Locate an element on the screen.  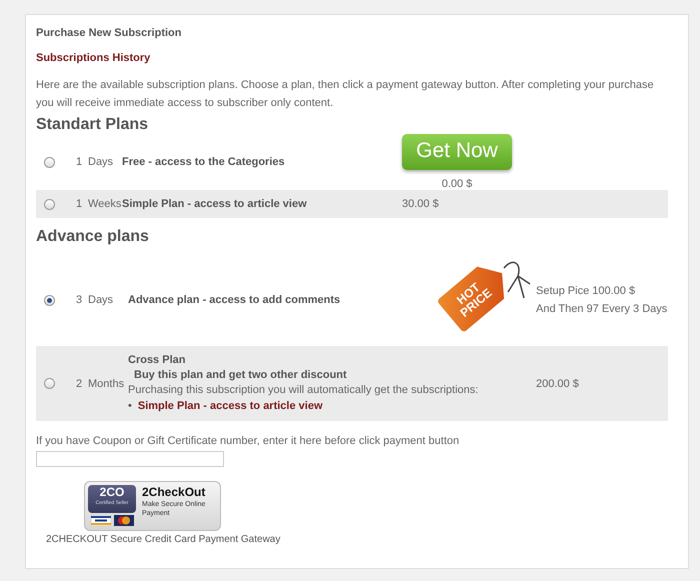
gateway-brand: 2CheckOut is located at coordinates (174, 492).